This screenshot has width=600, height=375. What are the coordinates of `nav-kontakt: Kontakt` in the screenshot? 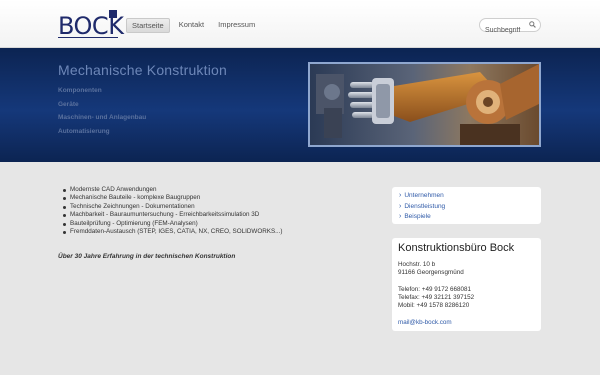 It's located at (191, 25).